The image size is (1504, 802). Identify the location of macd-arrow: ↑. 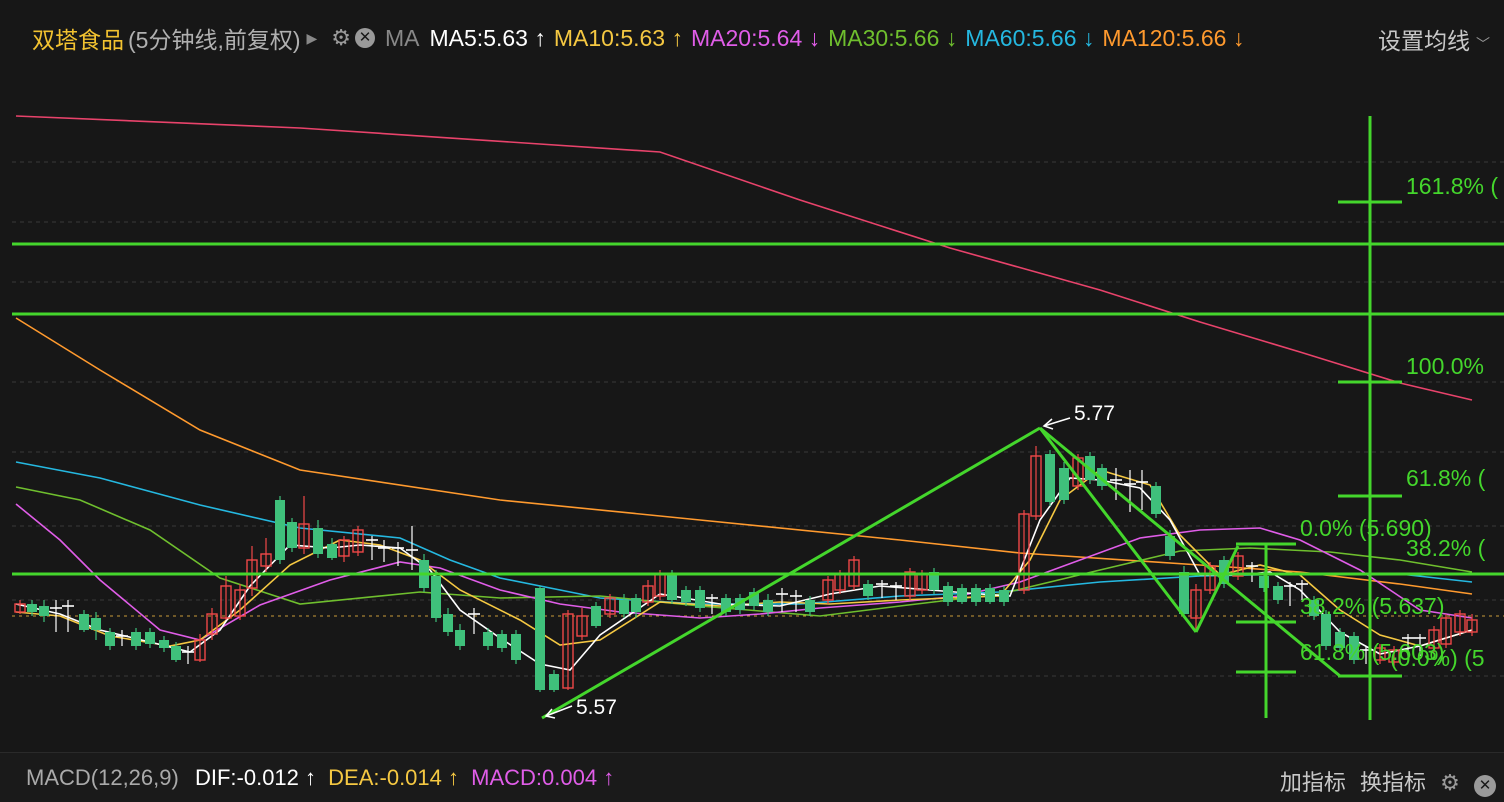
(609, 777).